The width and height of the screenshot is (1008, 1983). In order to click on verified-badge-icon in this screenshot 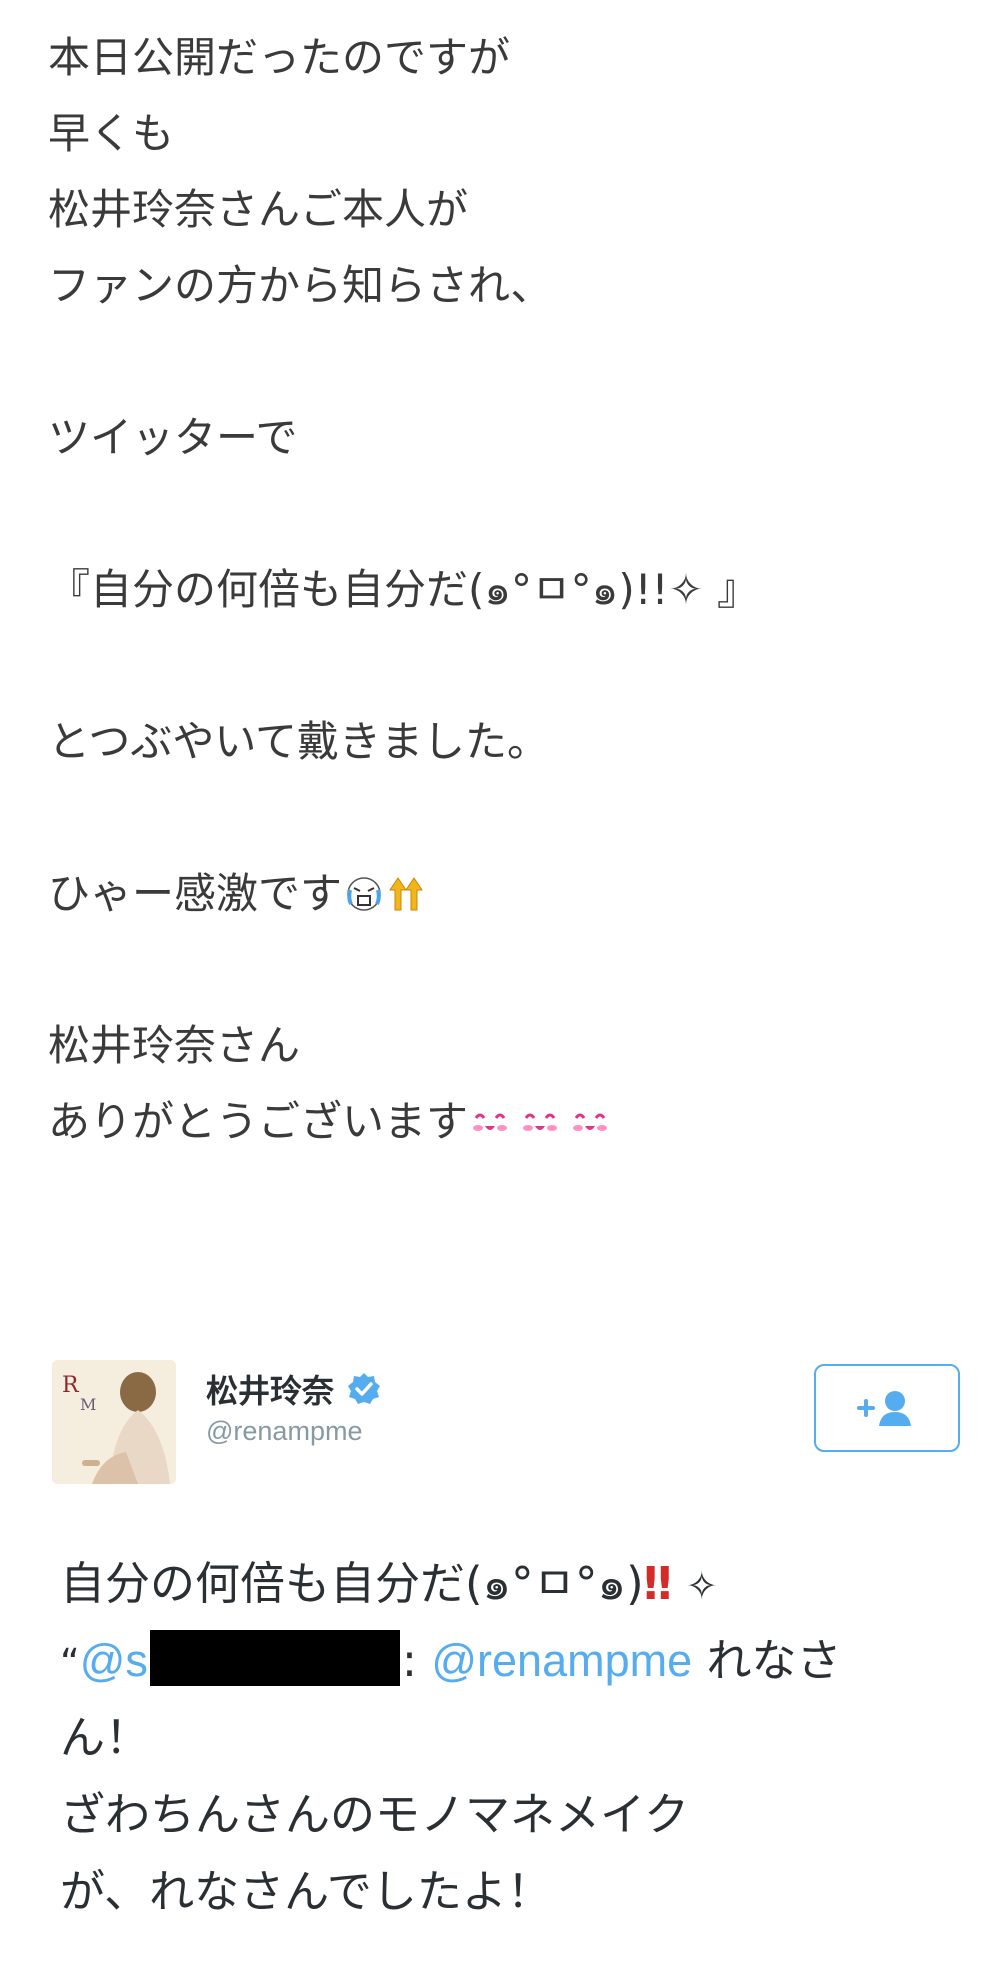, I will do `click(364, 1388)`.